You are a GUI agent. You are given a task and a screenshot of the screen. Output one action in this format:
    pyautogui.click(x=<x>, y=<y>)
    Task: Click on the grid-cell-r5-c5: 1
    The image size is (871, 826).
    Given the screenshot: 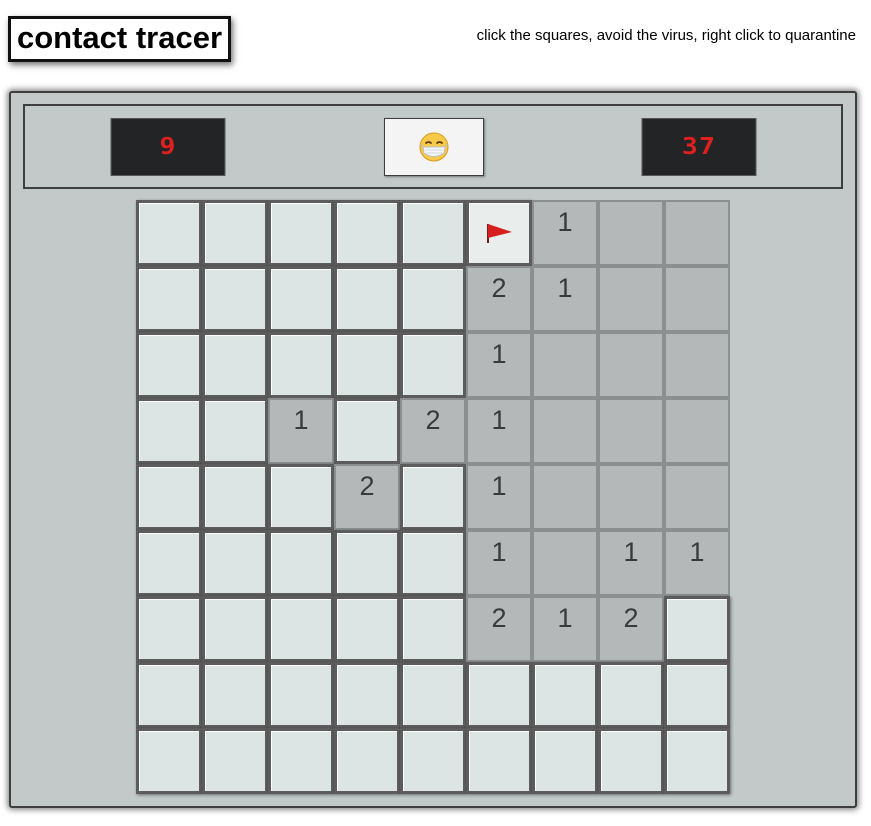 What is the action you would take?
    pyautogui.click(x=499, y=563)
    